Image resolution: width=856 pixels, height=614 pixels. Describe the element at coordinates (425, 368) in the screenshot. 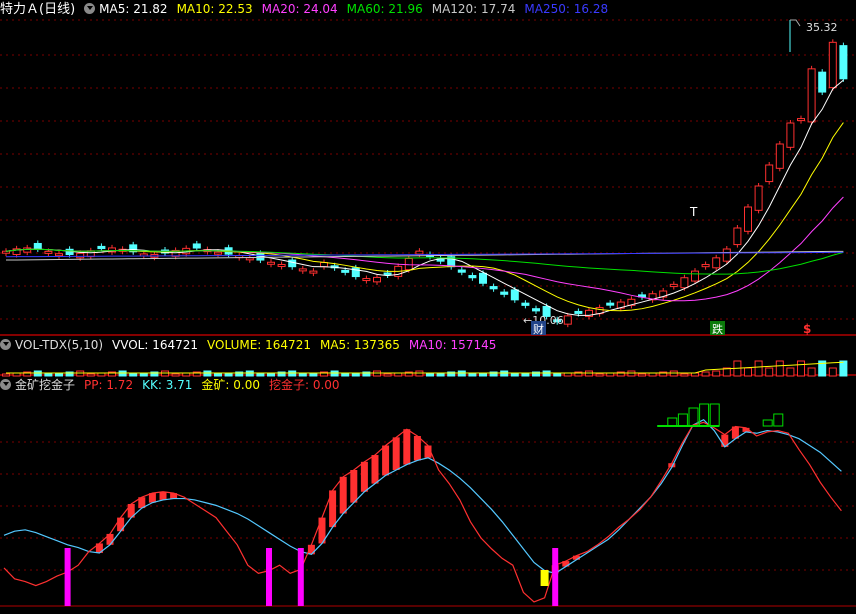

I see `volume-bars` at that location.